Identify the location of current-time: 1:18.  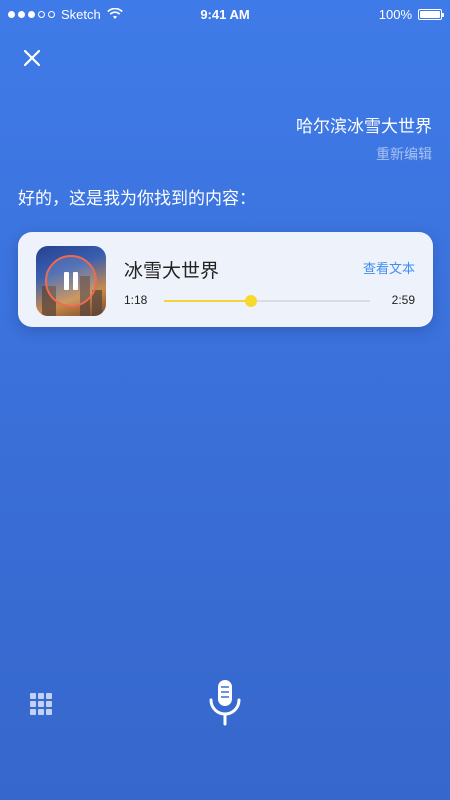
(136, 300).